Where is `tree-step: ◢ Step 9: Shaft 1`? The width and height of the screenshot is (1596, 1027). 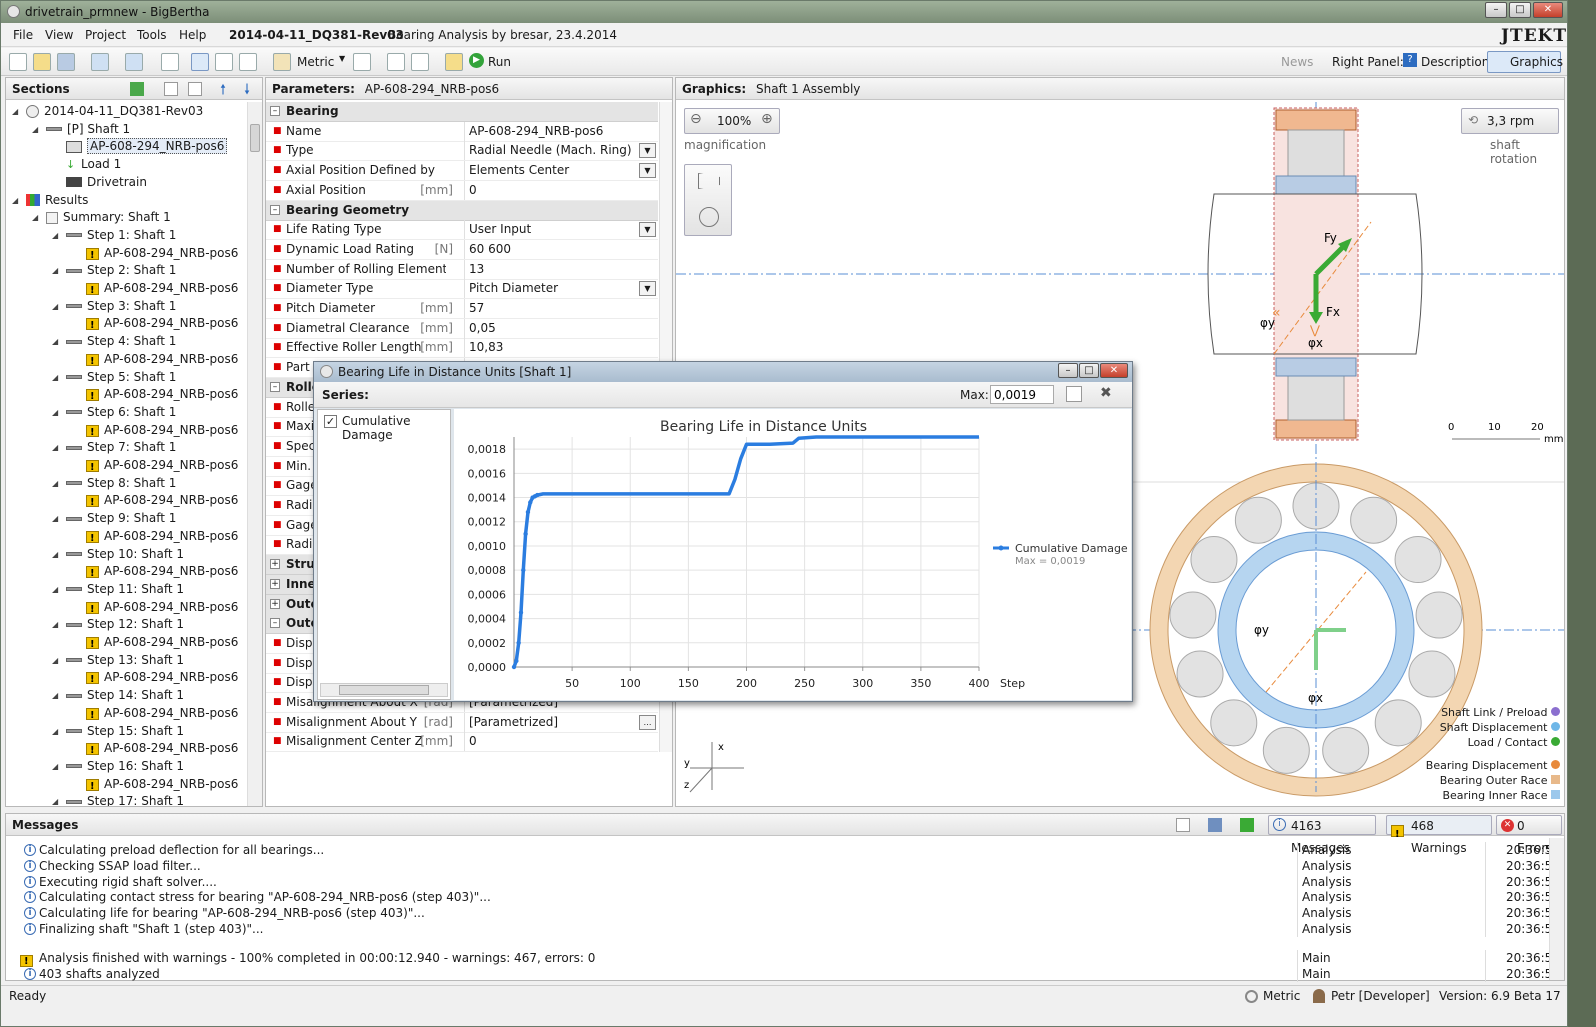
tree-step: ◢ Step 9: Shaft 1 is located at coordinates (114, 518).